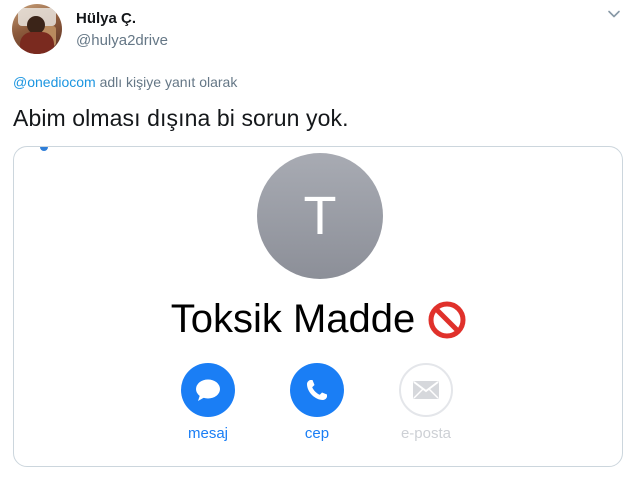  I want to click on contact-name-row: Toksik Madde, so click(318, 319).